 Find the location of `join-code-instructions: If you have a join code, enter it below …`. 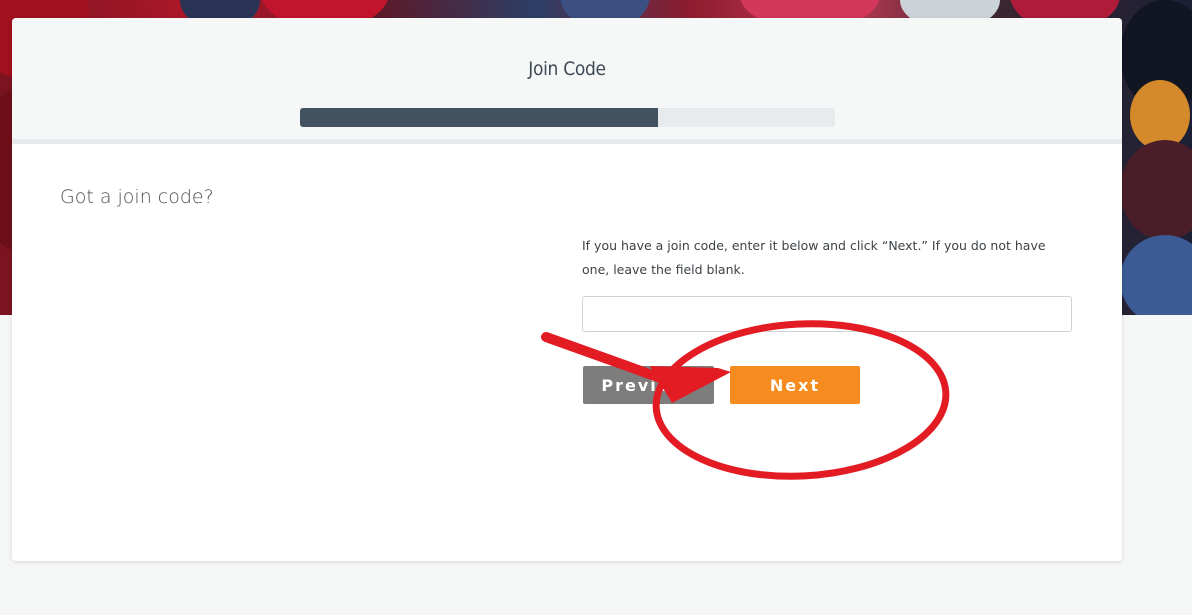

join-code-instructions: If you have a join code, enter it below … is located at coordinates (814, 257).